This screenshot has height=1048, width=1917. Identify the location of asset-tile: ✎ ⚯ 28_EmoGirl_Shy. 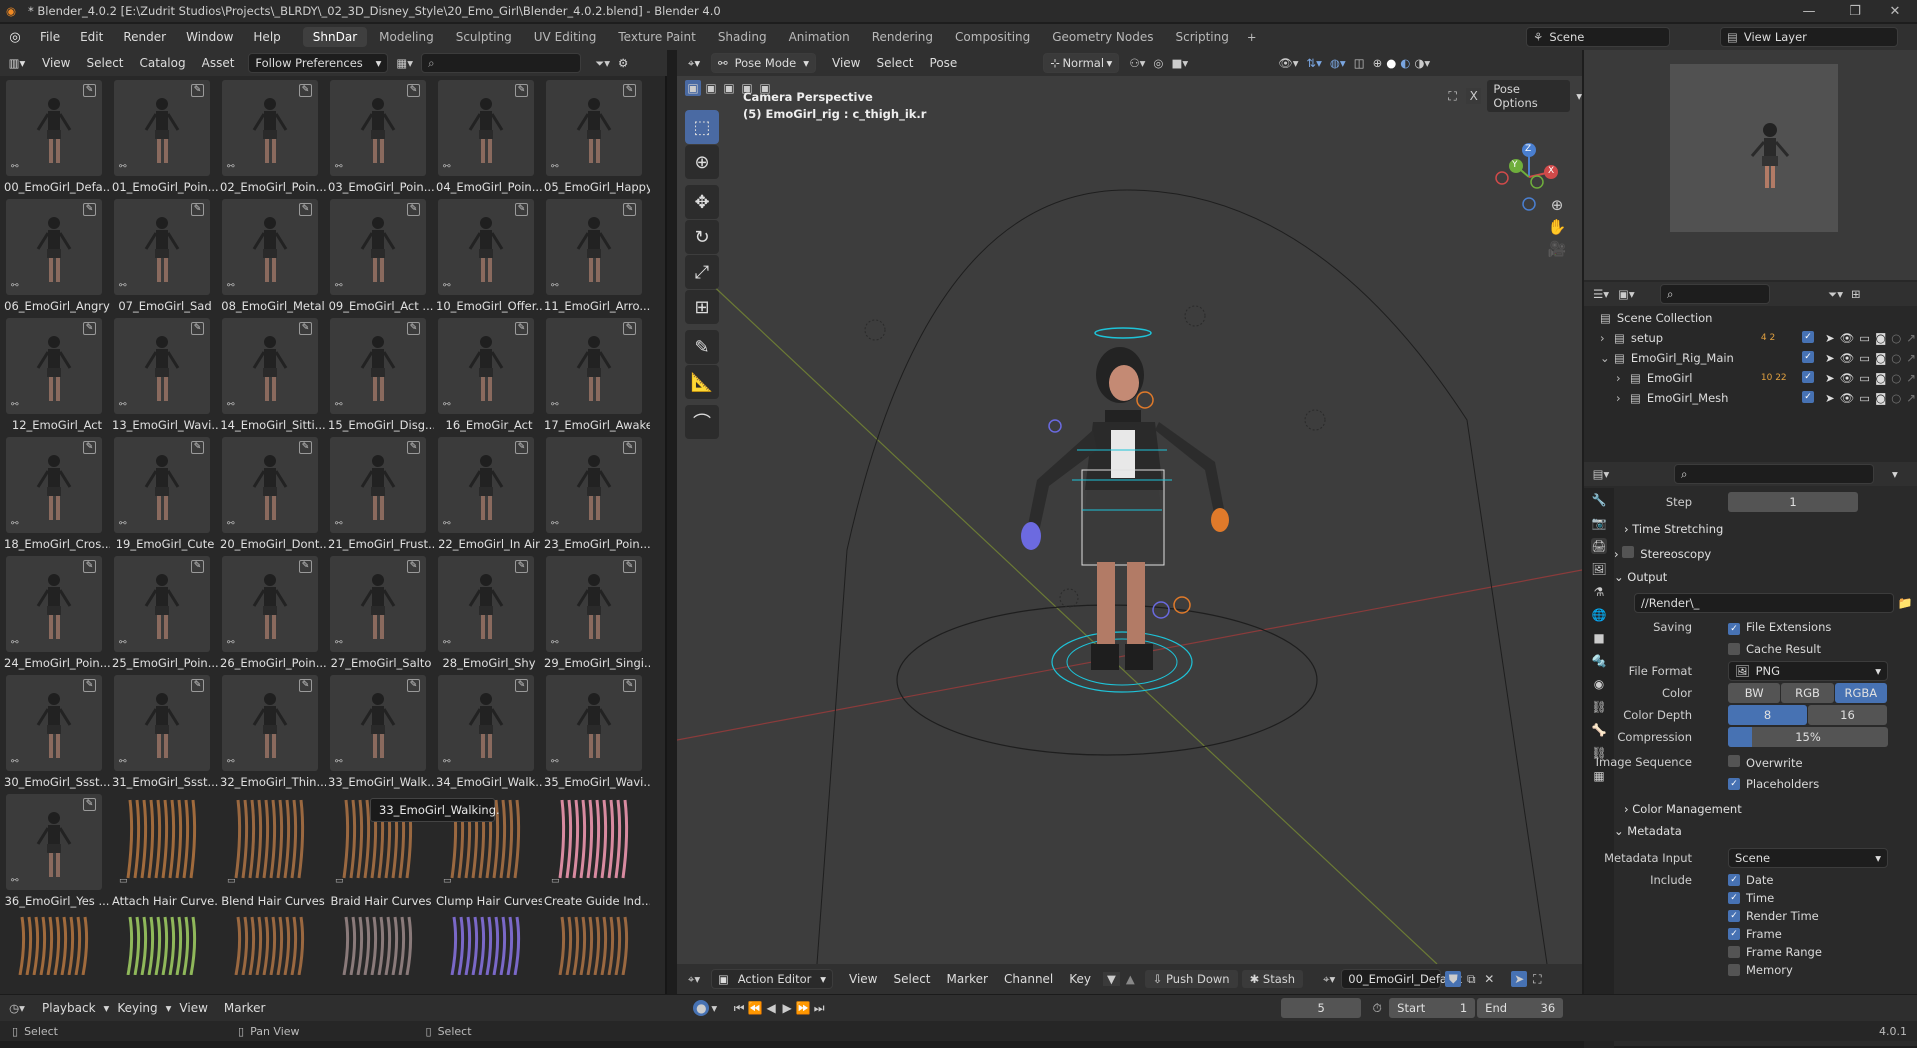
(486, 614).